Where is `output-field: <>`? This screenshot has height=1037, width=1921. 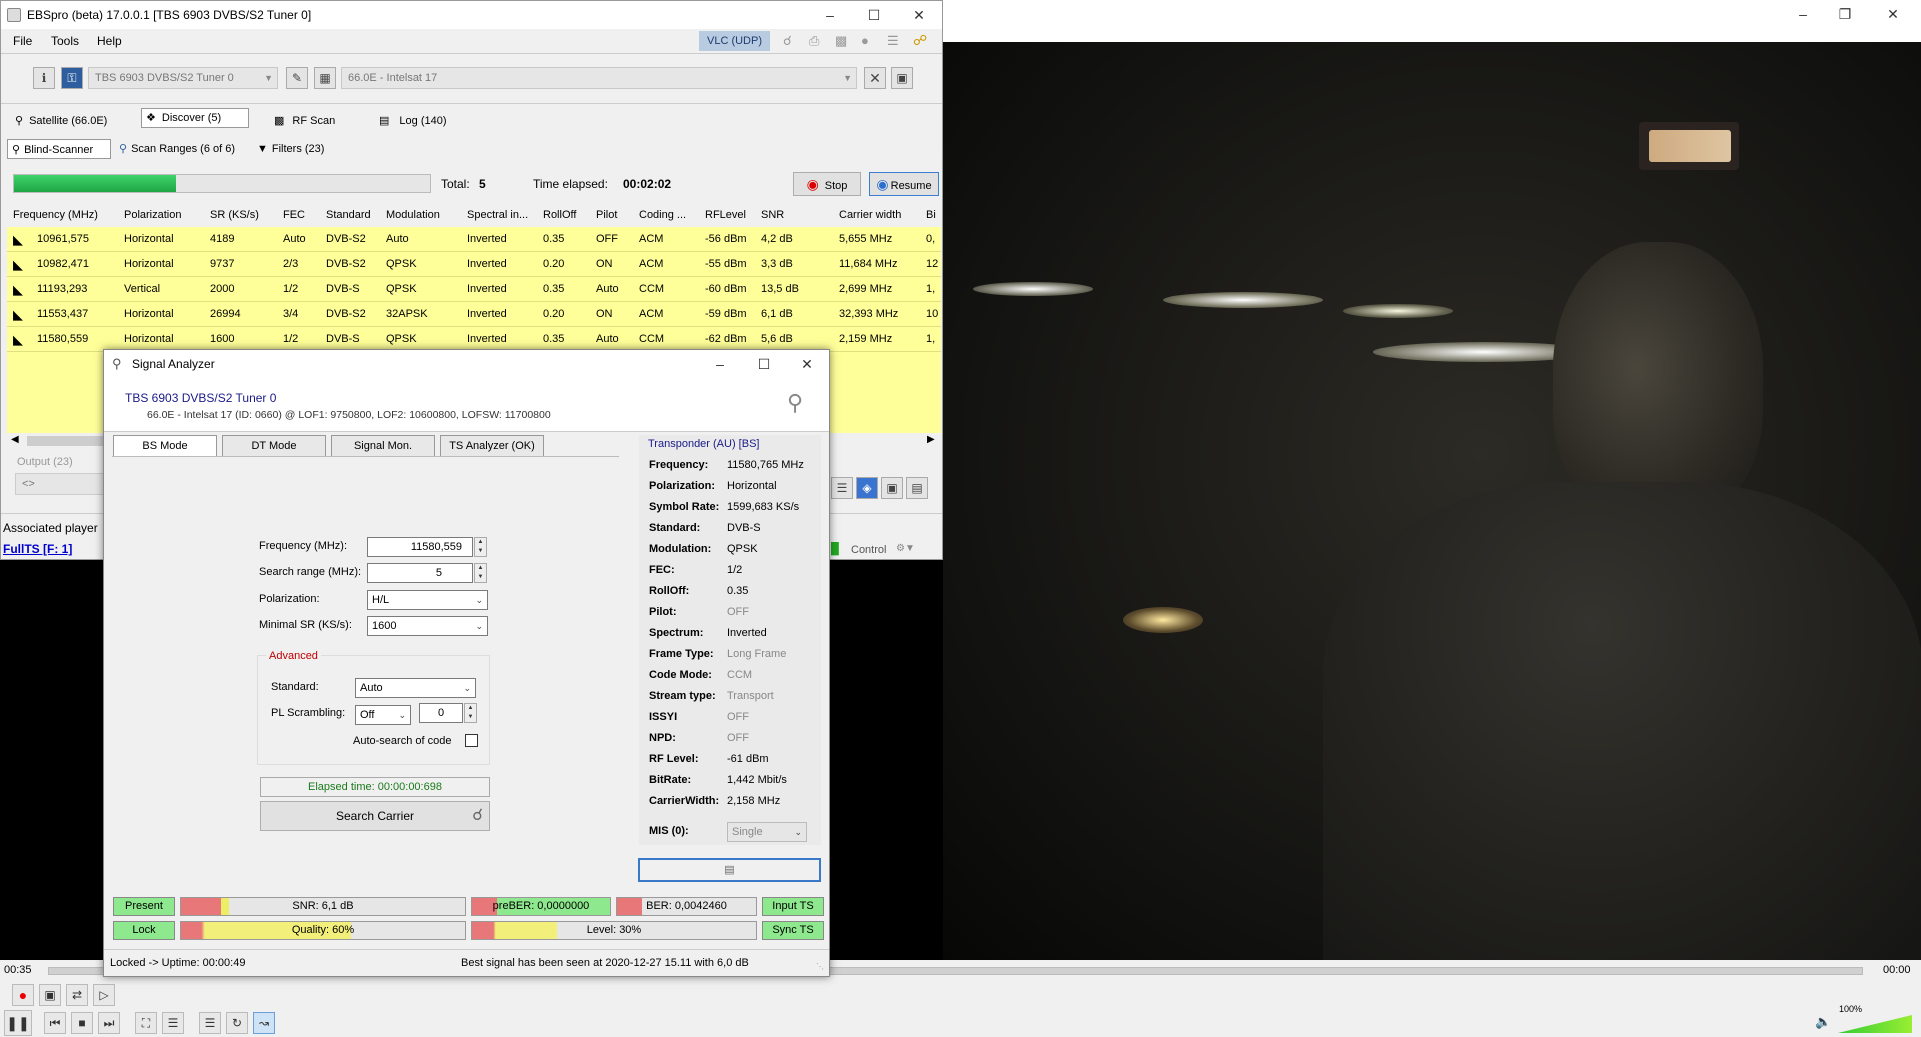 output-field: <> is located at coordinates (60, 484).